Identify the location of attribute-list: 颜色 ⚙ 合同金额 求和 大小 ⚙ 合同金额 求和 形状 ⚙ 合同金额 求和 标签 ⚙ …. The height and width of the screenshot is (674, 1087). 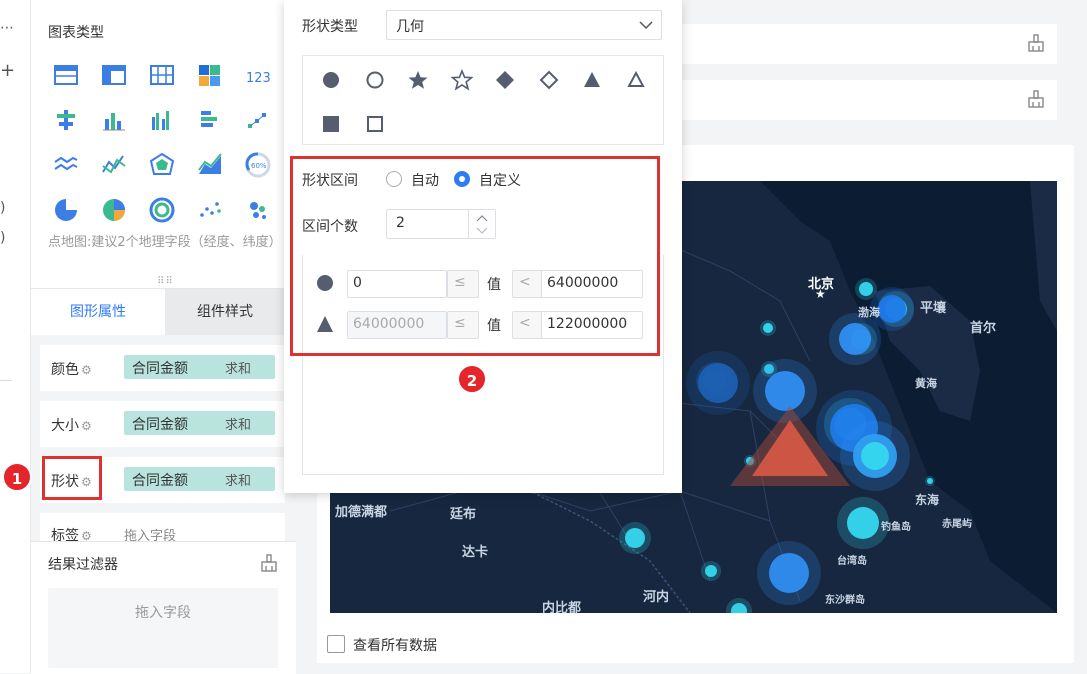
(158, 438).